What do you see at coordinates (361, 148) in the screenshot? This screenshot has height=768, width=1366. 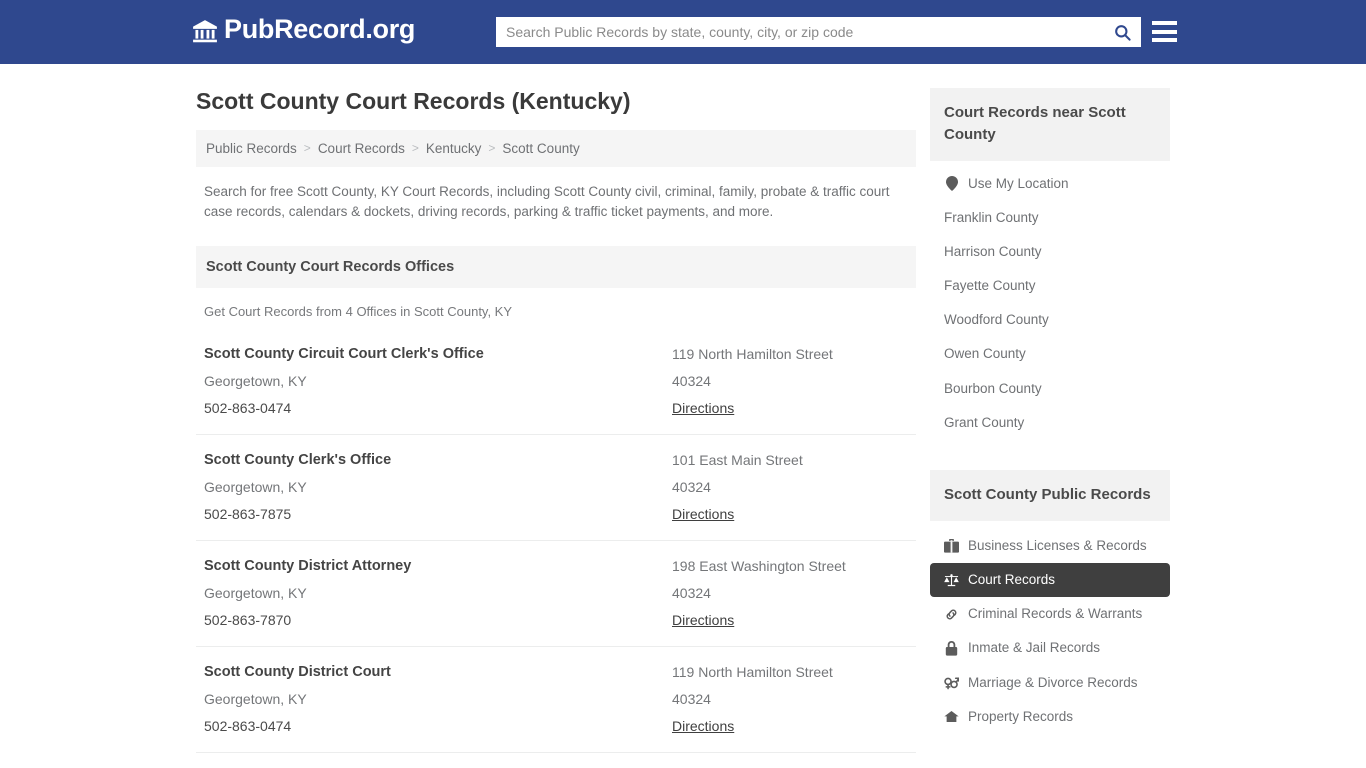 I see `breadcrumb-item-court-records: Court Records` at bounding box center [361, 148].